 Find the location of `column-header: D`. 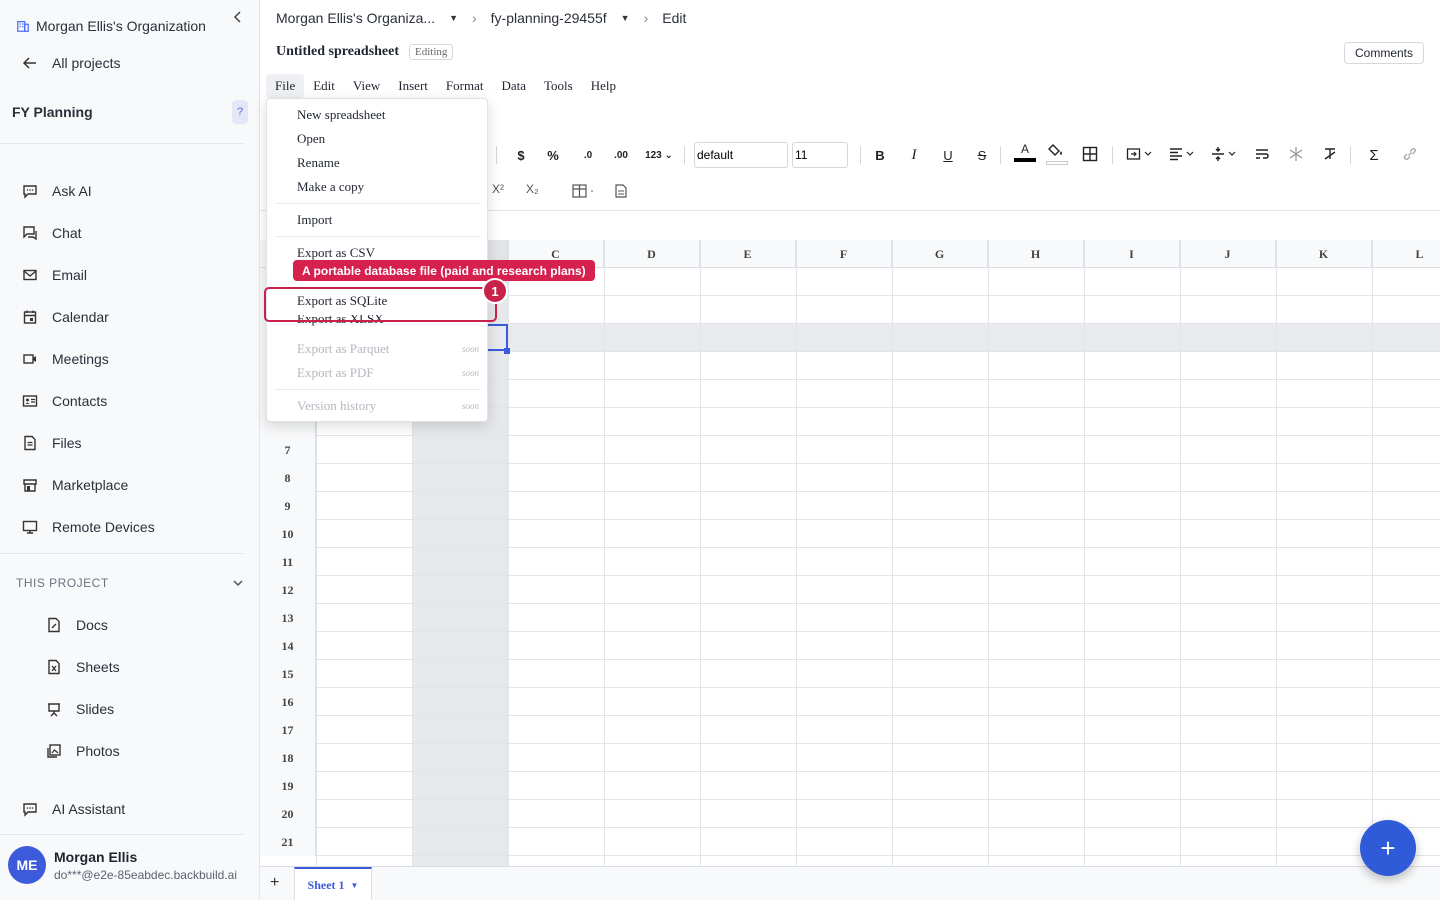

column-header: D is located at coordinates (652, 254).